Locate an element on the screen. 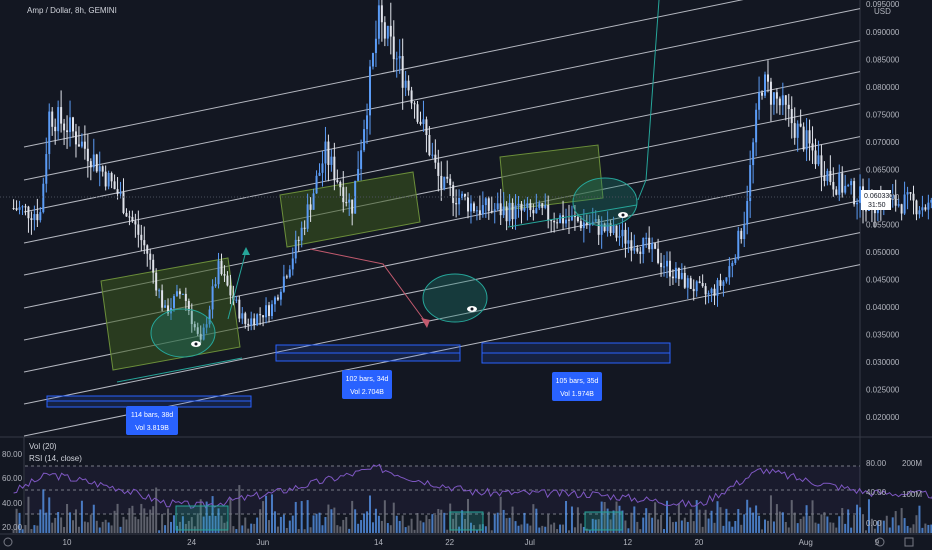 Image resolution: width=932 pixels, height=550 pixels. measure-vol-label: Vol 2.704B is located at coordinates (367, 392).